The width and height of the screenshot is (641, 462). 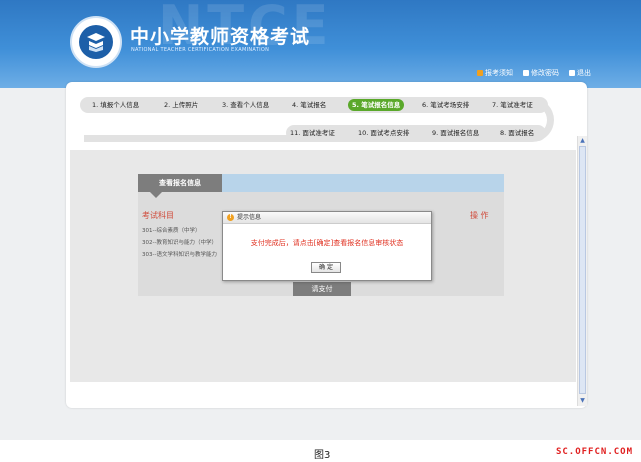 I want to click on dialog-message: 支付完成后，请点击[确定]查看报名信息审核状态, so click(x=327, y=243).